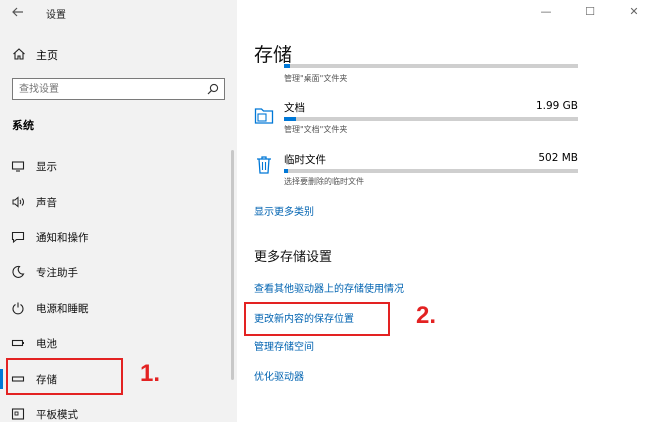 This screenshot has width=650, height=422. What do you see at coordinates (273, 55) in the screenshot?
I see `page-title: 存储` at bounding box center [273, 55].